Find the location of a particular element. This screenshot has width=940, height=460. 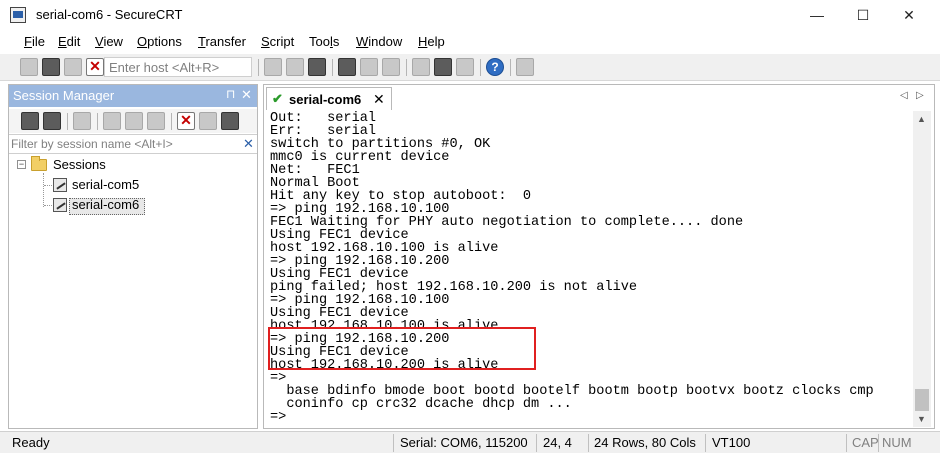

copy-session-icon is located at coordinates (134, 121).